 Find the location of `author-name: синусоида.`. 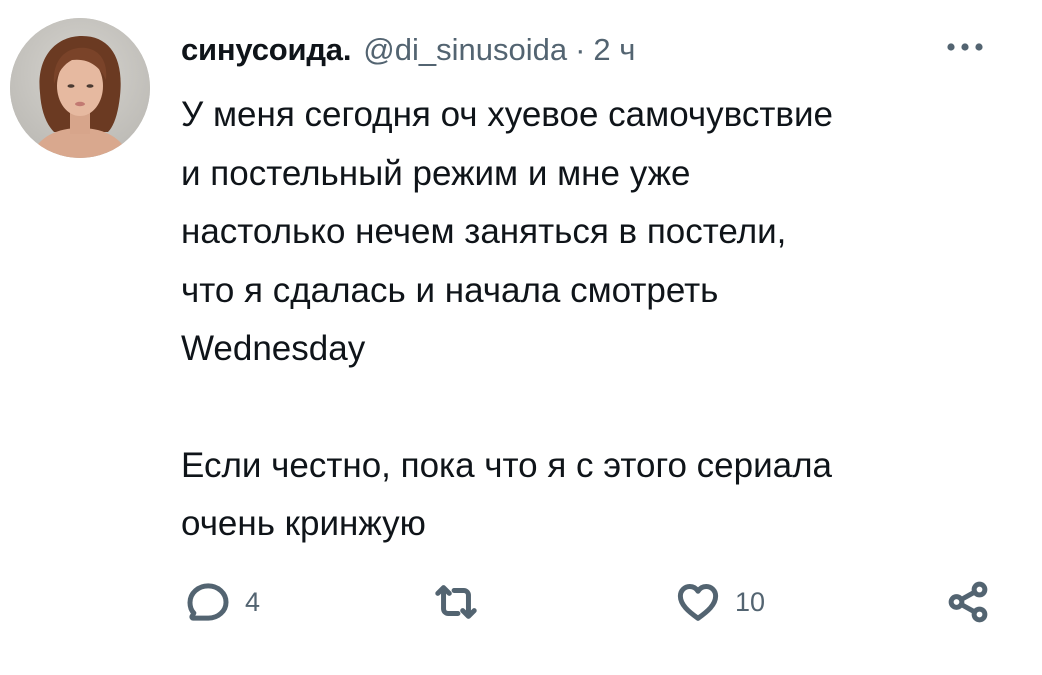

author-name: синусоида. is located at coordinates (266, 50).